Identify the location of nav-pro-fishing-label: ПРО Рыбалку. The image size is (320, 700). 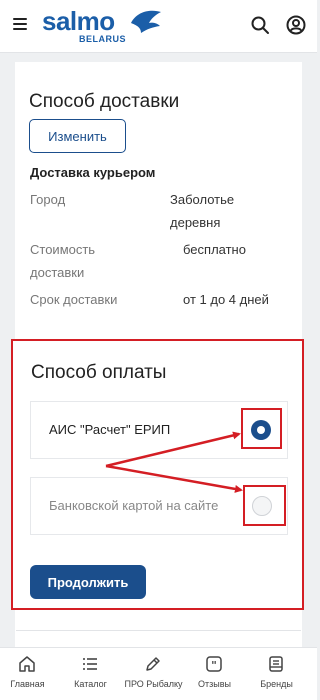
(153, 684).